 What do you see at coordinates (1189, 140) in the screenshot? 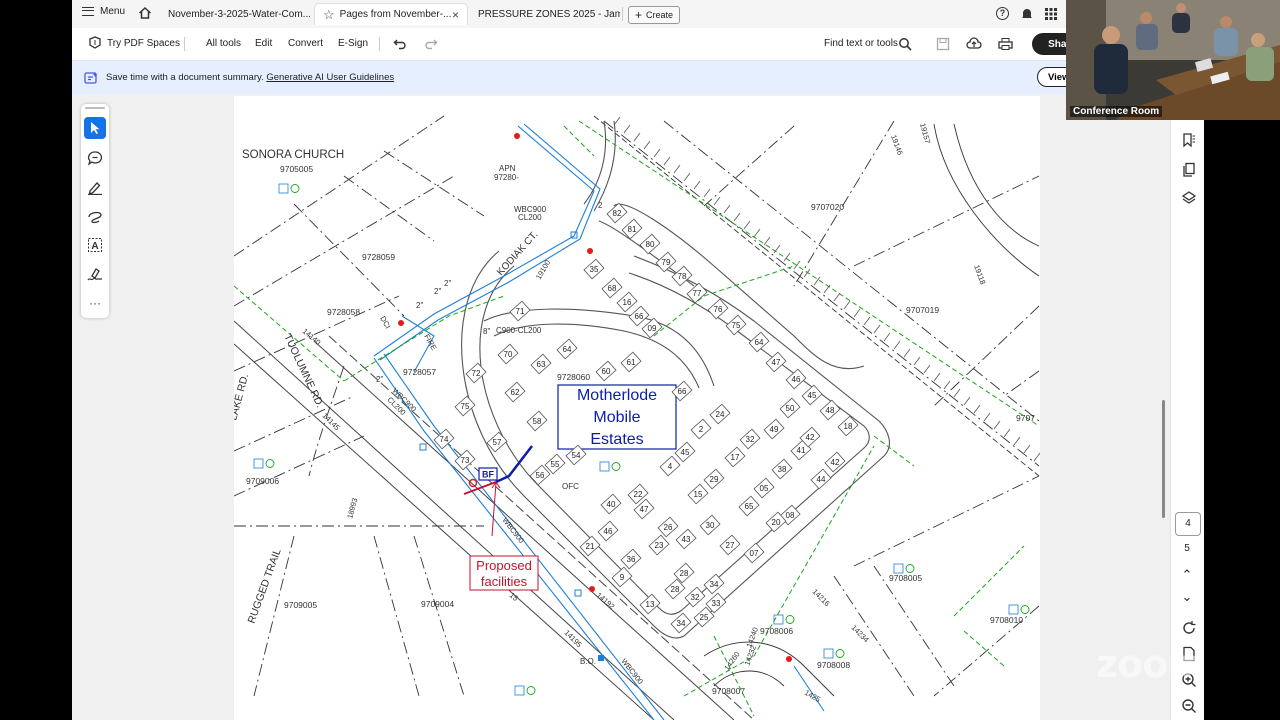
I see `bookmark-icon` at bounding box center [1189, 140].